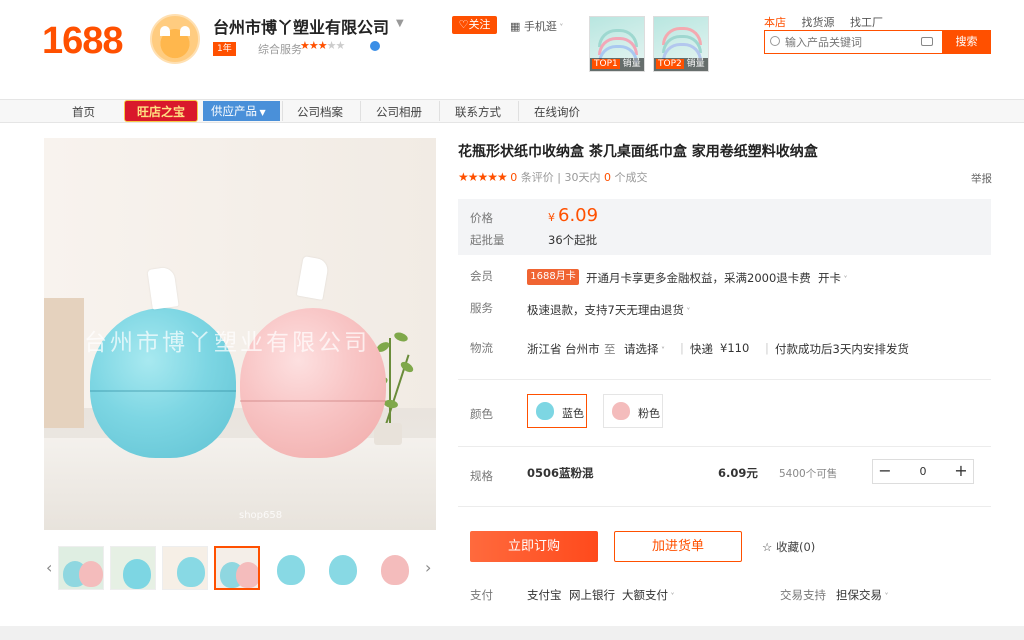 This screenshot has height=640, width=1024. Describe the element at coordinates (83, 41) in the screenshot. I see `site-logo: 1688` at that location.